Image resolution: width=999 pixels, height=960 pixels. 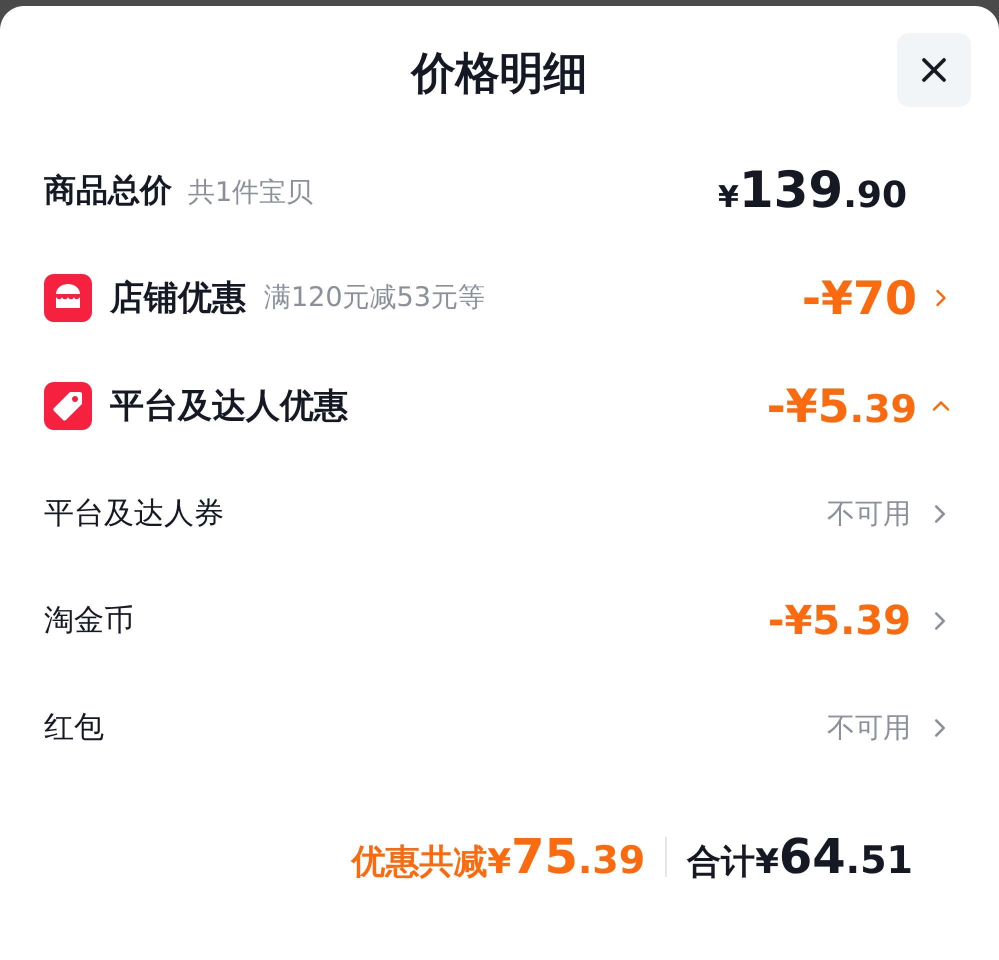 I want to click on discount-label: 店铺优惠, so click(x=178, y=298).